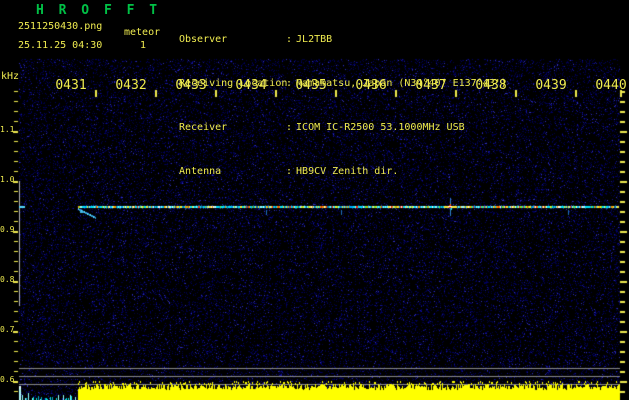 The width and height of the screenshot is (629, 400). I want to click on info-row-observer: Observer: JL2TBB, so click(343, 41).